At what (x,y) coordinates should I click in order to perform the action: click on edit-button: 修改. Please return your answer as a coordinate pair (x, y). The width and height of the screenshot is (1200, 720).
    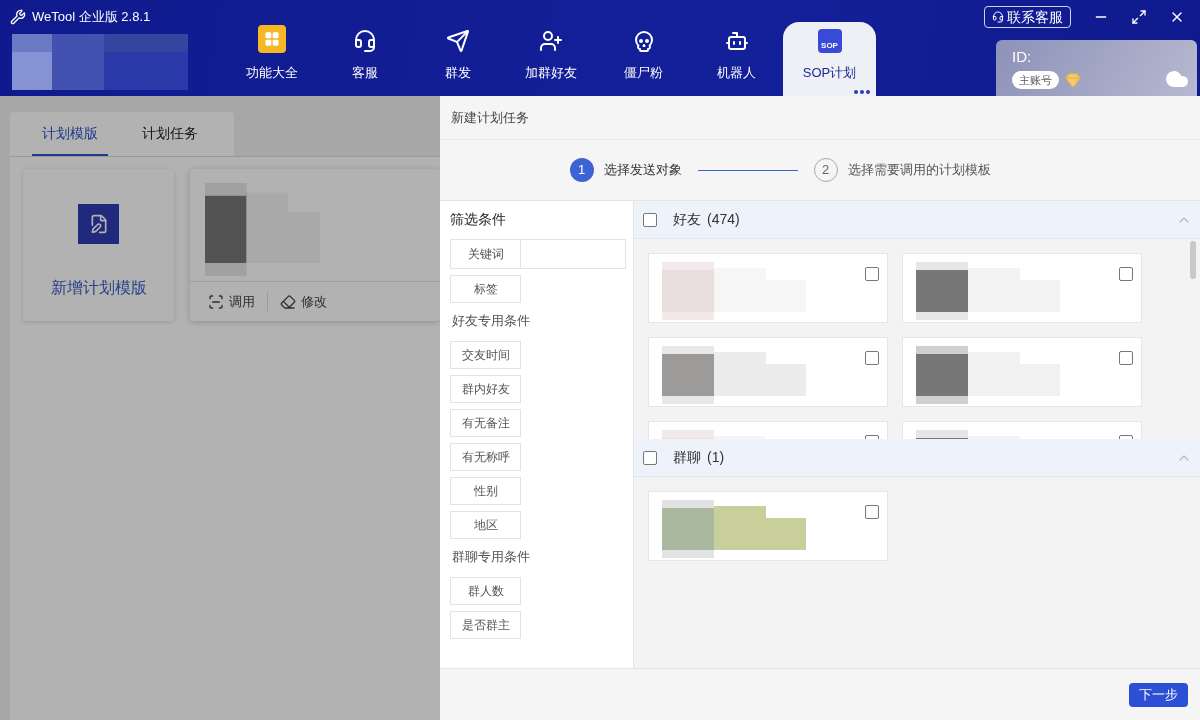
    Looking at the image, I should click on (297, 301).